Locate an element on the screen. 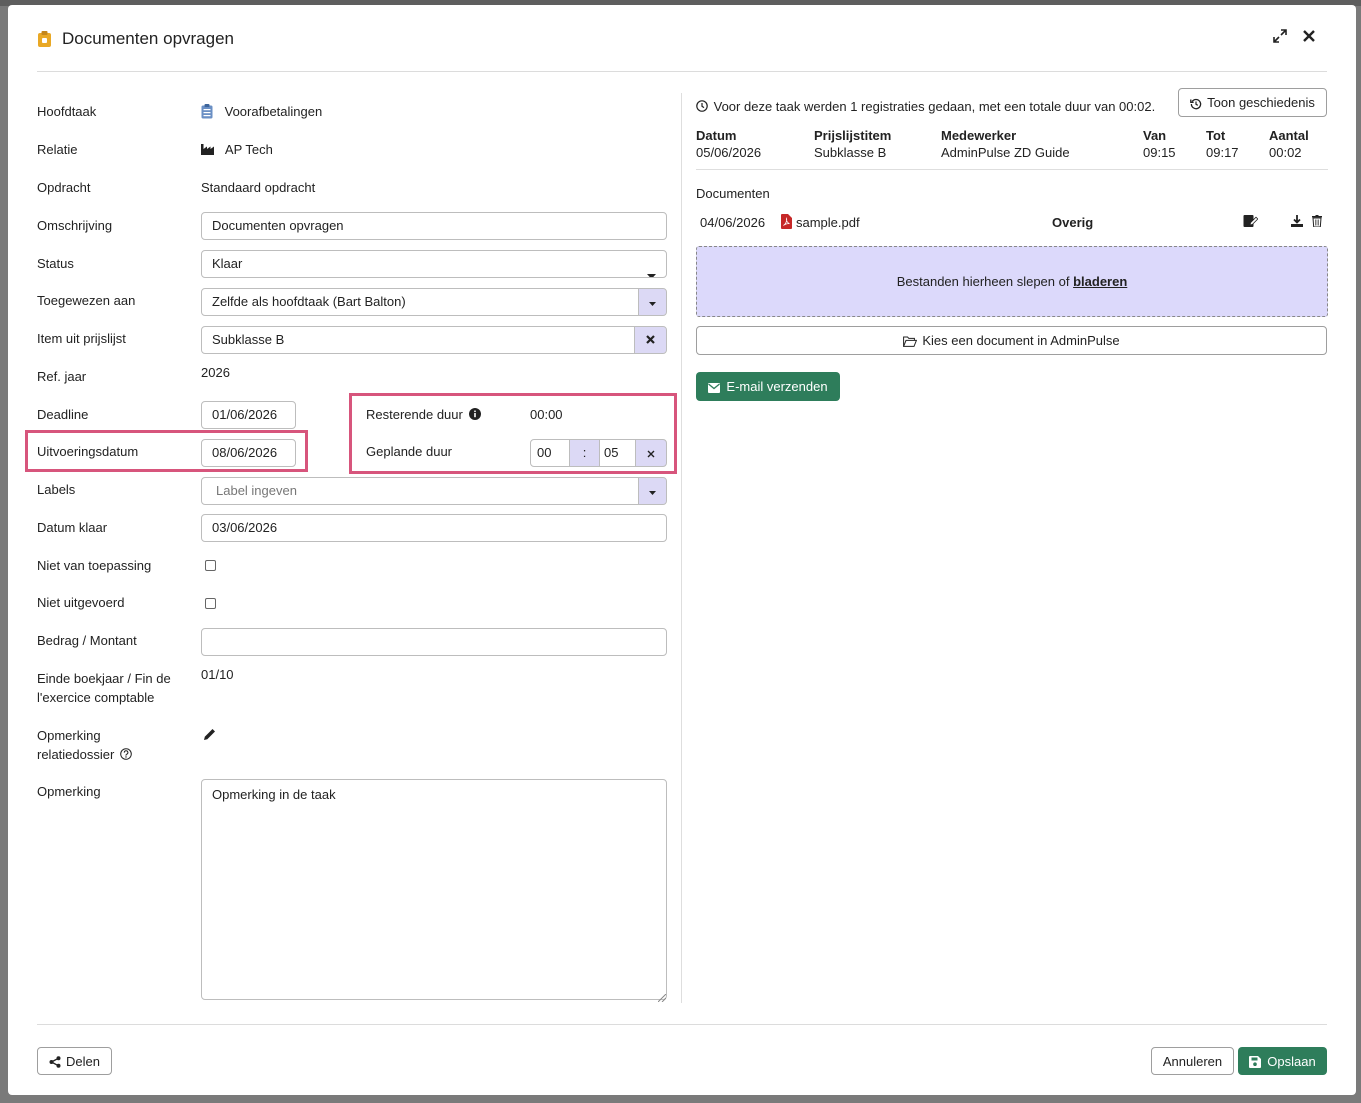 The image size is (1361, 1103). registration-cell-datum: 05/06/2026 is located at coordinates (729, 152).